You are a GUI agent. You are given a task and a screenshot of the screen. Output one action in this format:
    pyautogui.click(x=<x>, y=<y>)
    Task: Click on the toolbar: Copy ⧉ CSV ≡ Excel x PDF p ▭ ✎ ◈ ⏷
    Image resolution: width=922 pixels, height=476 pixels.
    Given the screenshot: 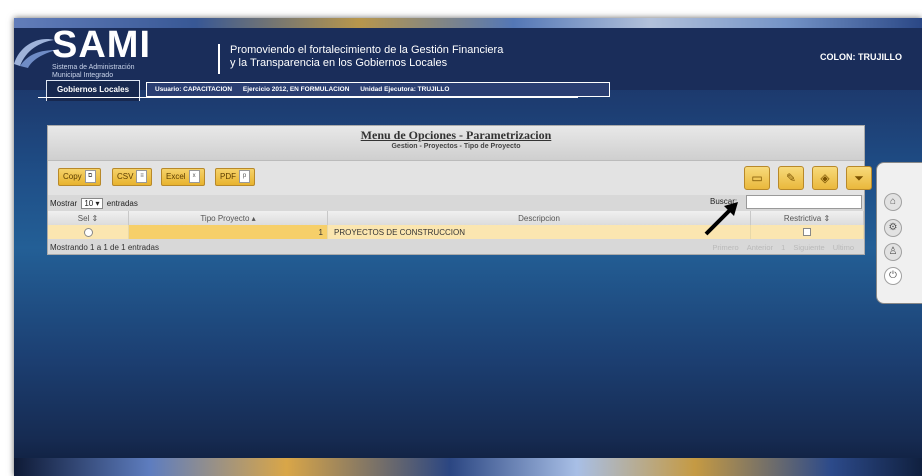 What is the action you would take?
    pyautogui.click(x=460, y=178)
    